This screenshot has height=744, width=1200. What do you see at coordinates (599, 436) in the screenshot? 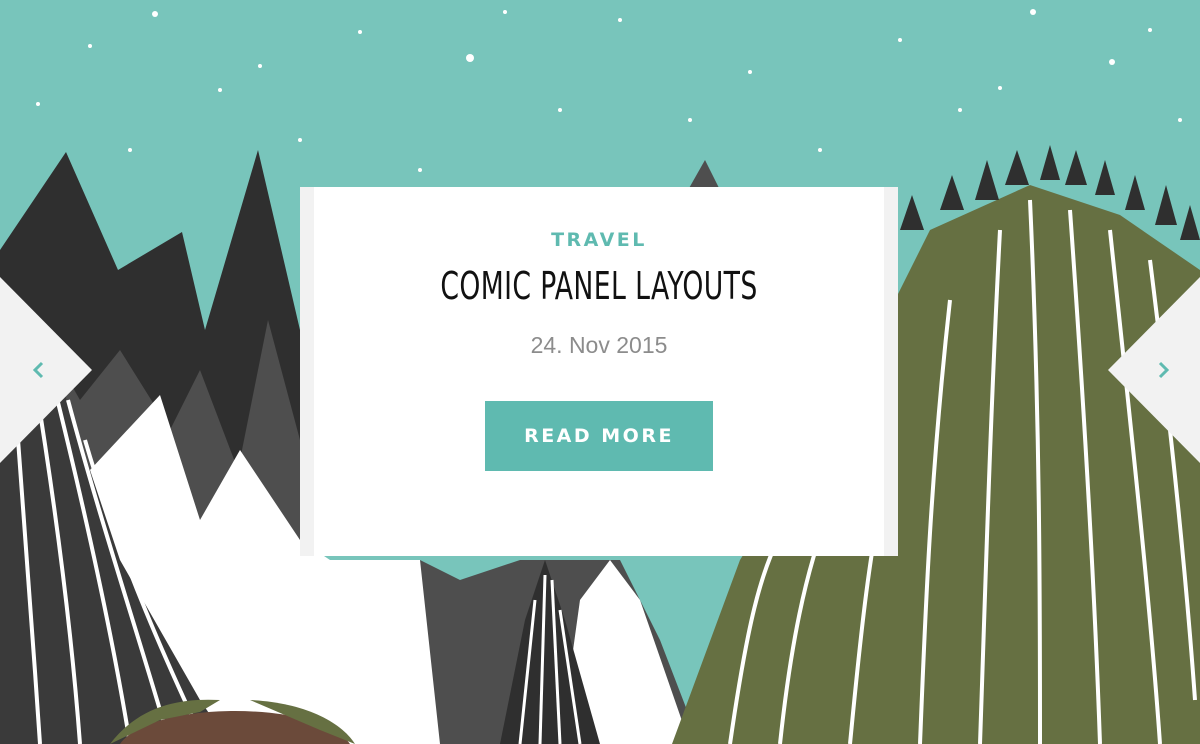
I see `read-more-button: READ MORE` at bounding box center [599, 436].